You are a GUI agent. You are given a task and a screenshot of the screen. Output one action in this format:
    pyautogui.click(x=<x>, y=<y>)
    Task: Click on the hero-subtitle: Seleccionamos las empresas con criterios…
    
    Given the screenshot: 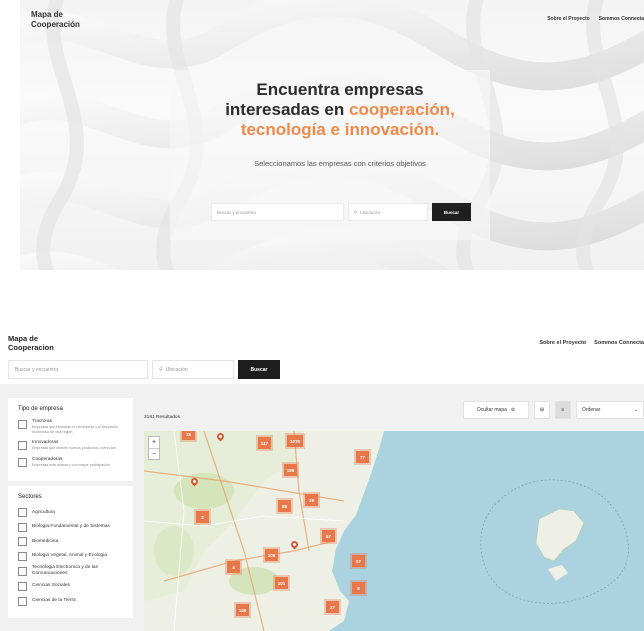 What is the action you would take?
    pyautogui.click(x=340, y=163)
    